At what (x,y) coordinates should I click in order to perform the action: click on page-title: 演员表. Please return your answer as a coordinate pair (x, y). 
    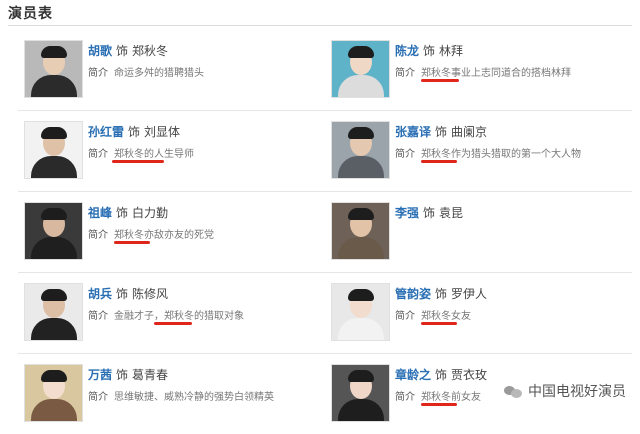
    Looking at the image, I should click on (30, 14).